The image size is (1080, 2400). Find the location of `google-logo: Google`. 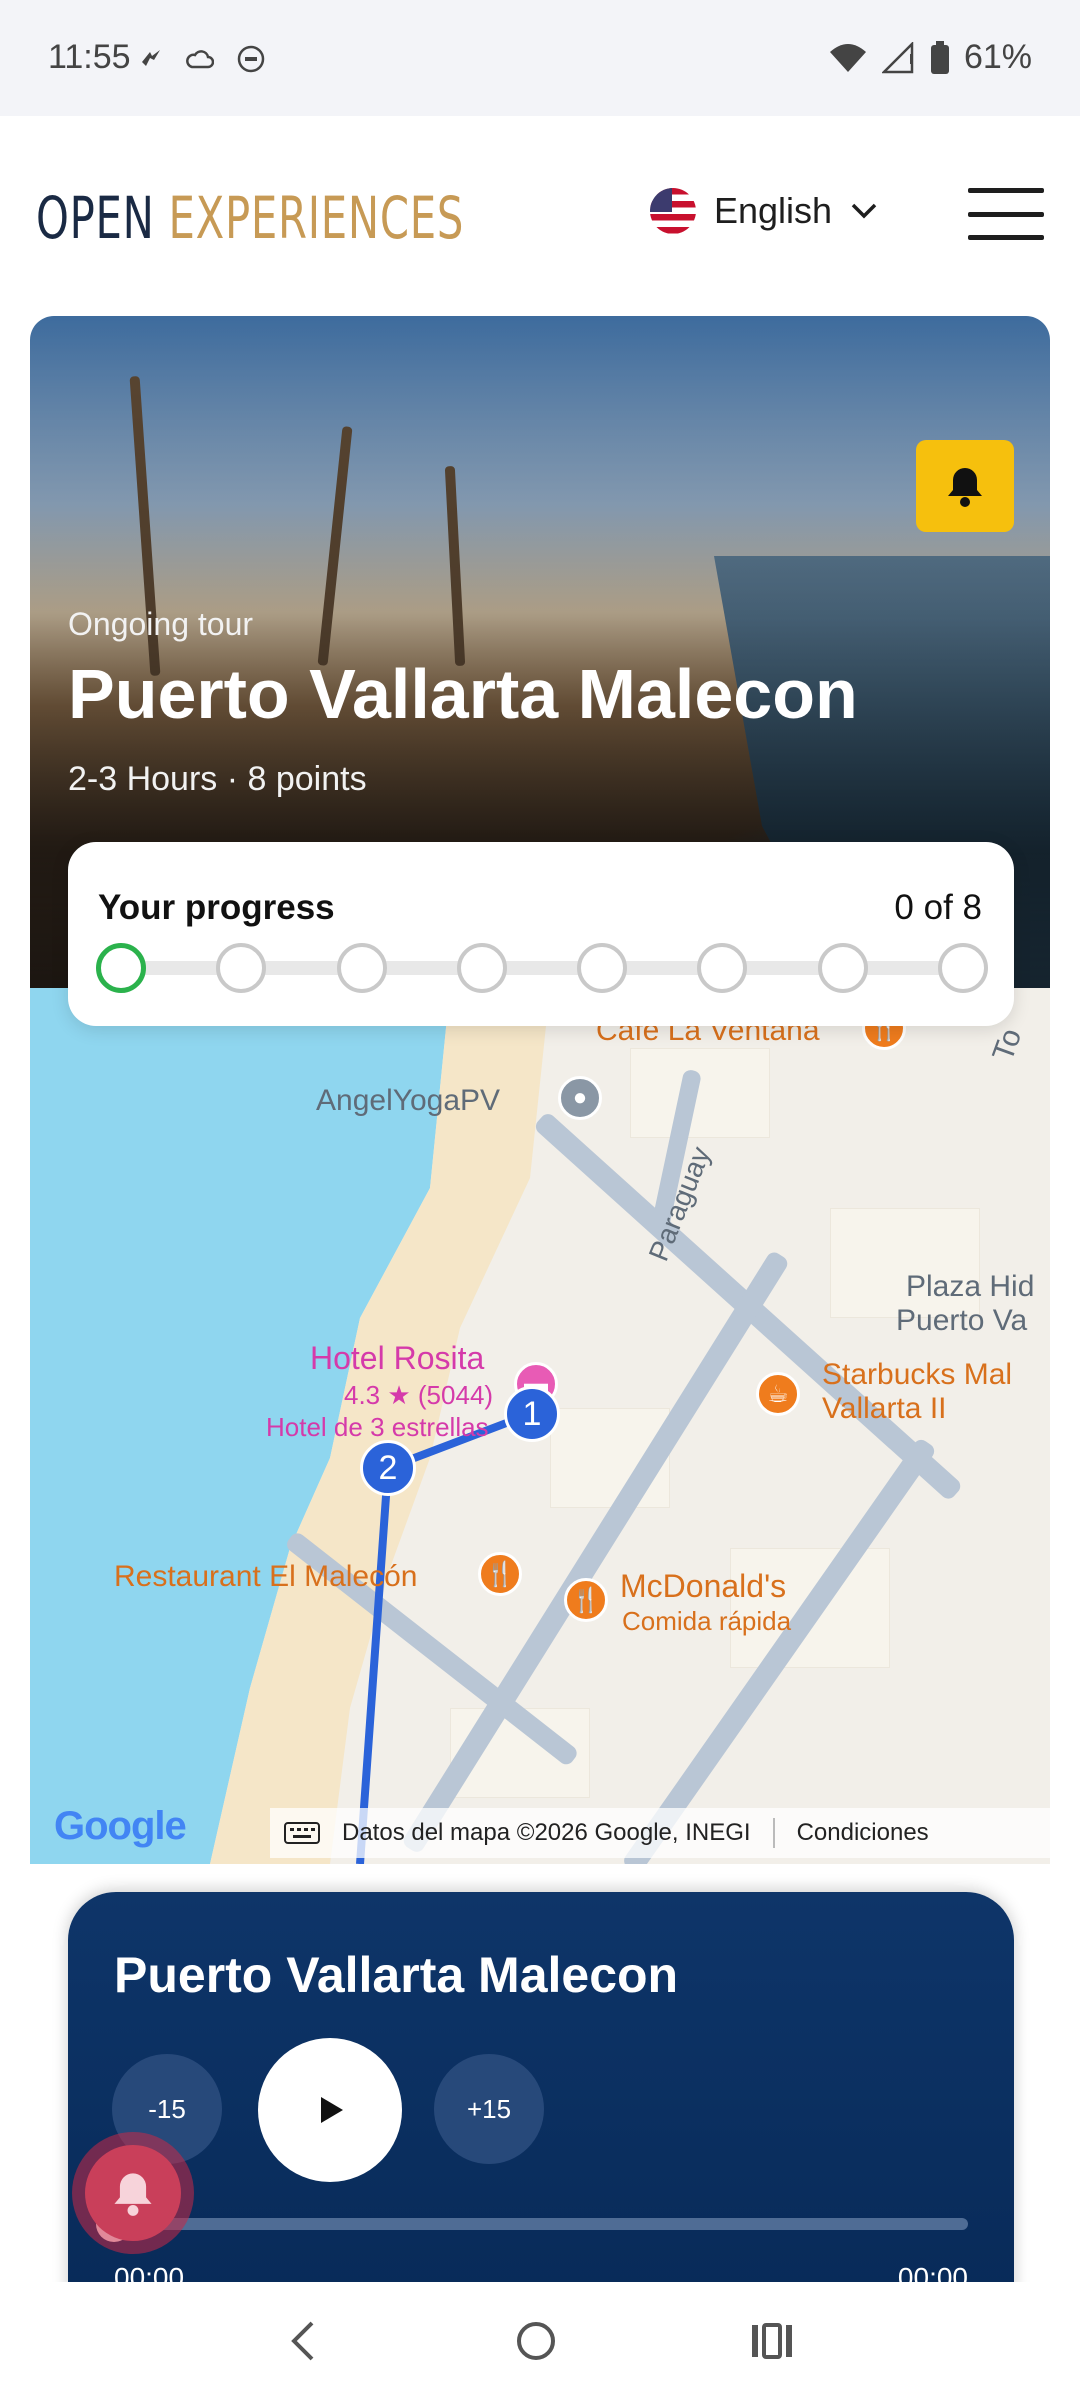

google-logo: Google is located at coordinates (120, 1826).